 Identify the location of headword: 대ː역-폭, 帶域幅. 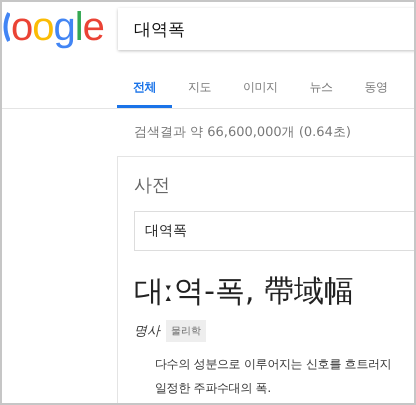
(245, 292).